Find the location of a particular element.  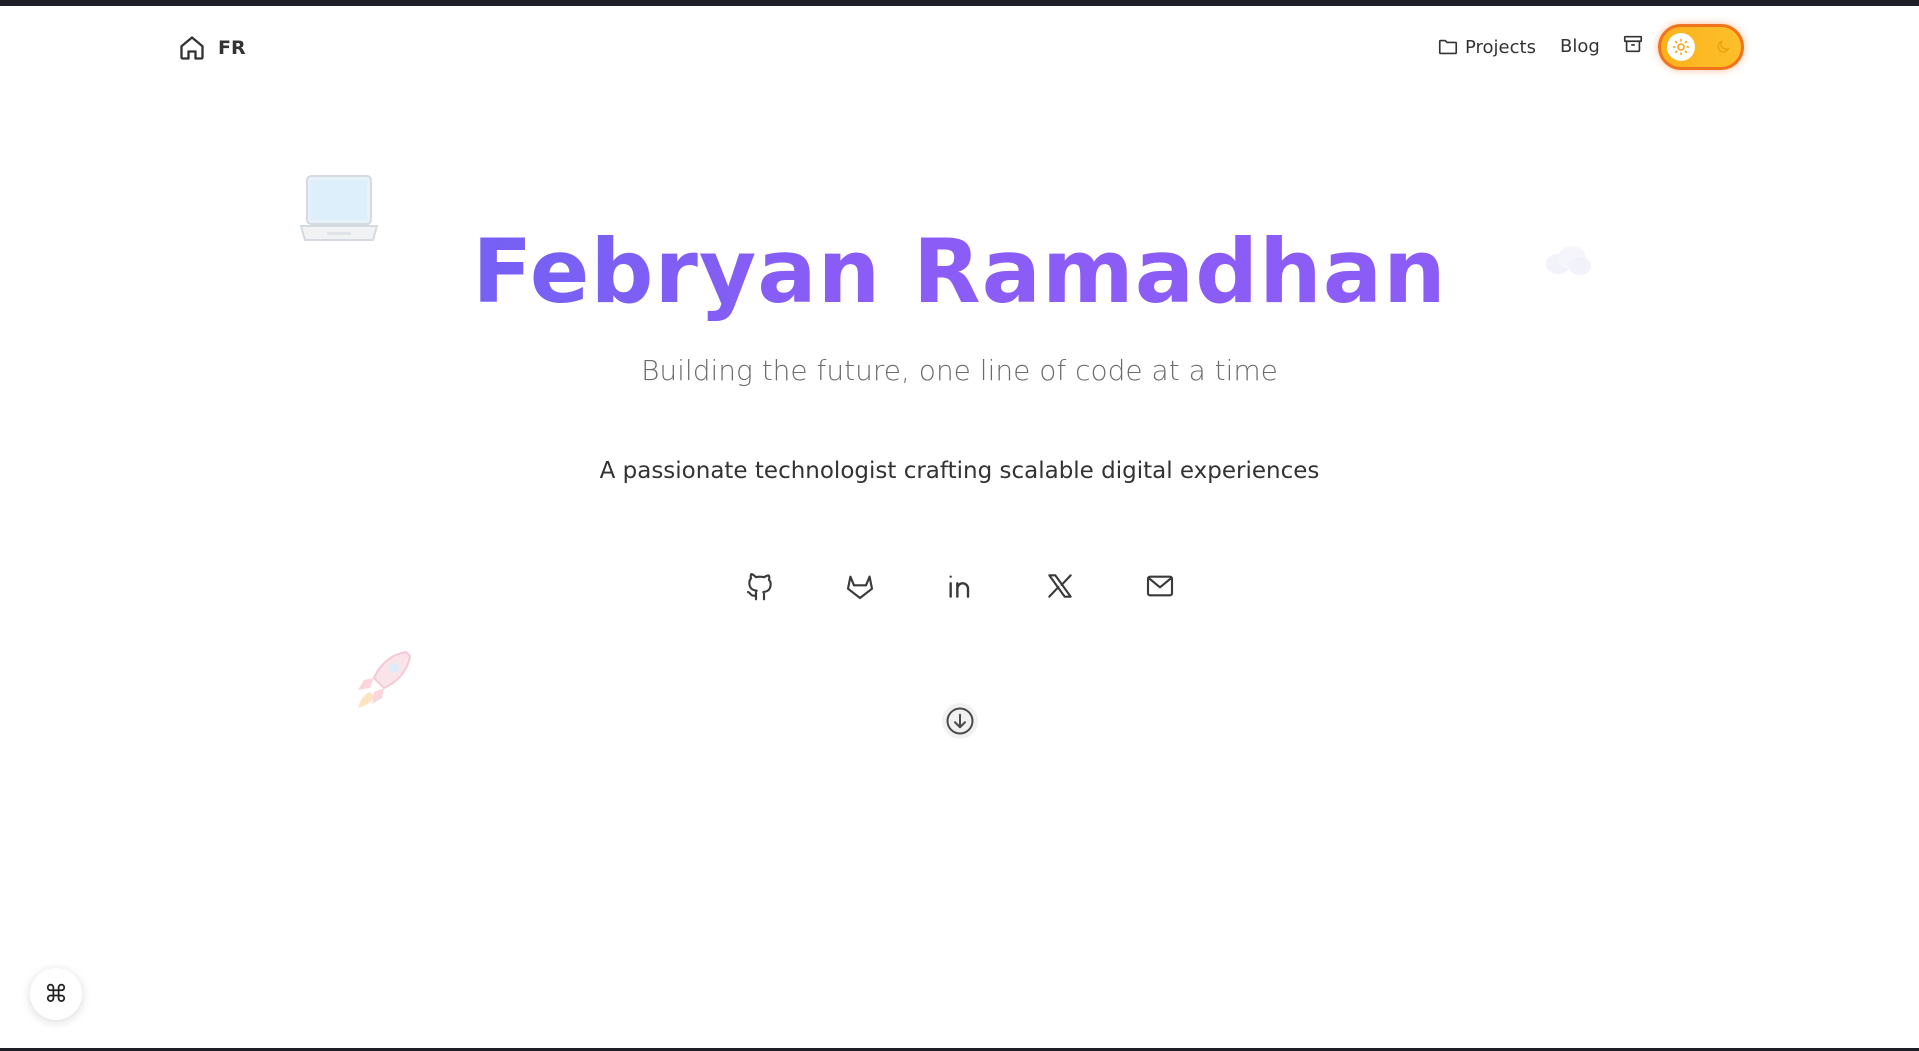

main-nav: Projects Blog is located at coordinates (959, 47).